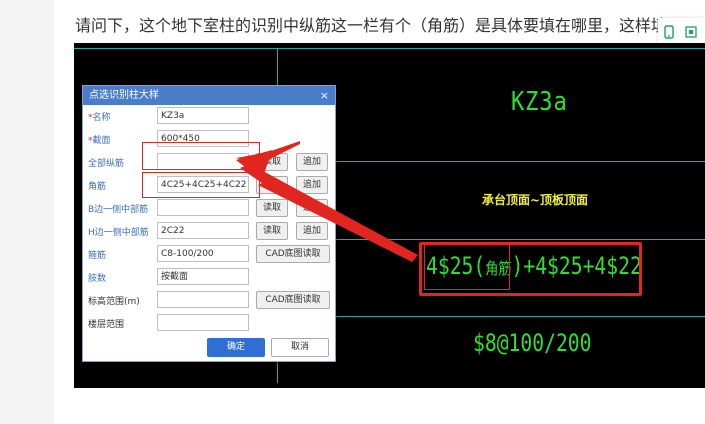 This screenshot has width=705, height=424. I want to click on annotation-arrows, so click(327, 201).